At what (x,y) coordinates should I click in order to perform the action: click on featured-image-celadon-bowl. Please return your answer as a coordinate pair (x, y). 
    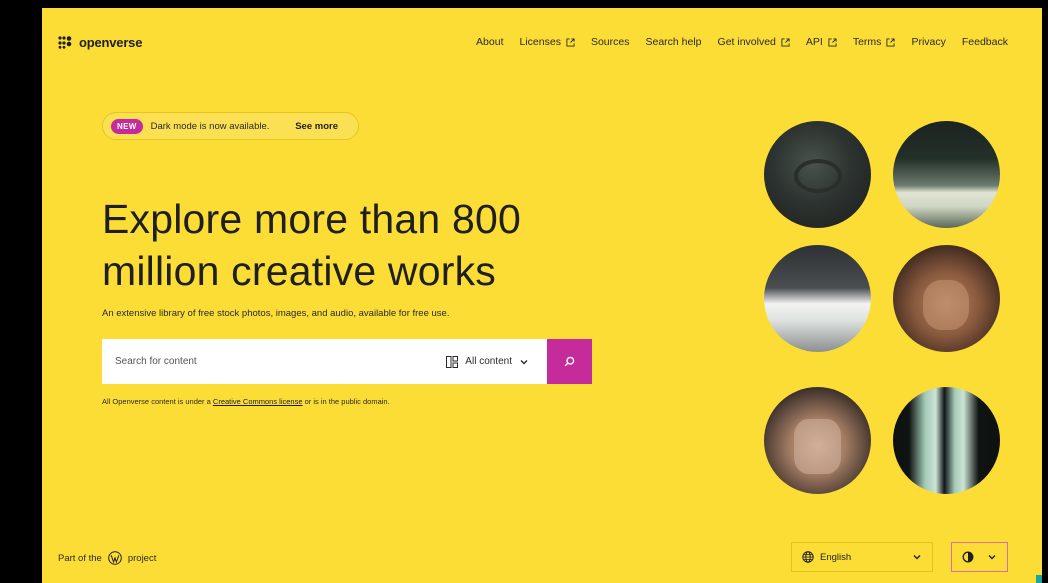
    Looking at the image, I should click on (946, 174).